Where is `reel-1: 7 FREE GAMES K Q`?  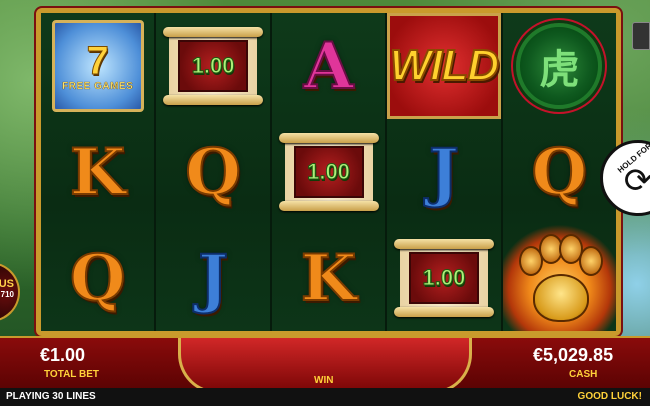
reel-1: 7 FREE GAMES K Q is located at coordinates (99, 172).